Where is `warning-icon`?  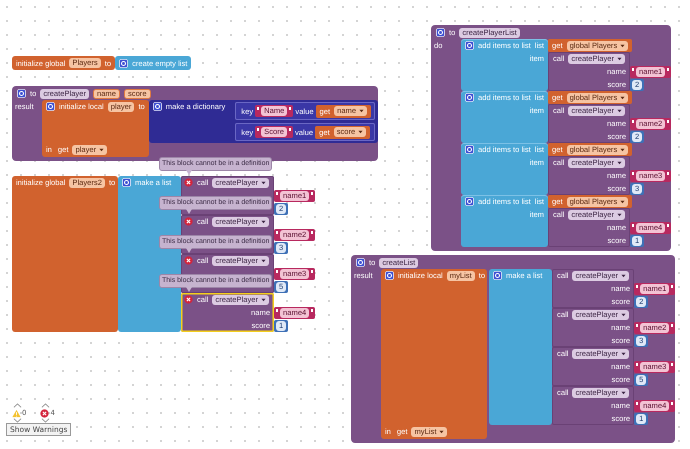
warning-icon is located at coordinates (16, 413).